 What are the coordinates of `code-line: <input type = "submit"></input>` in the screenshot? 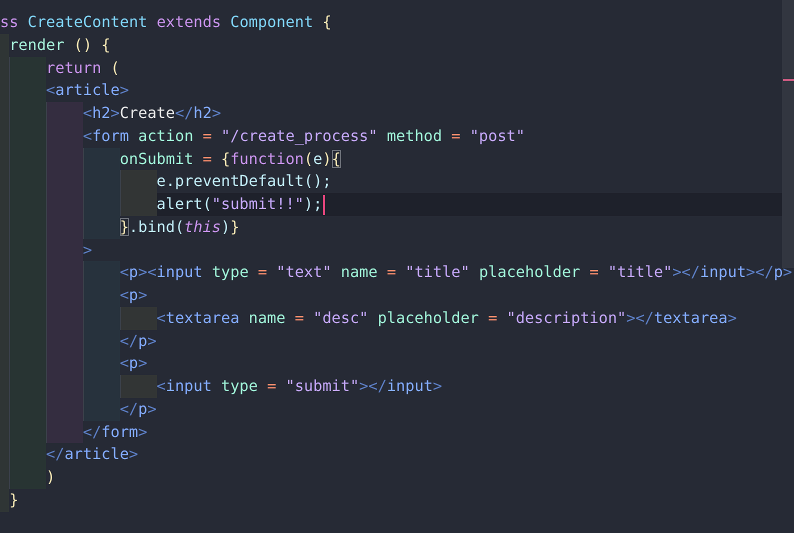 It's located at (299, 386).